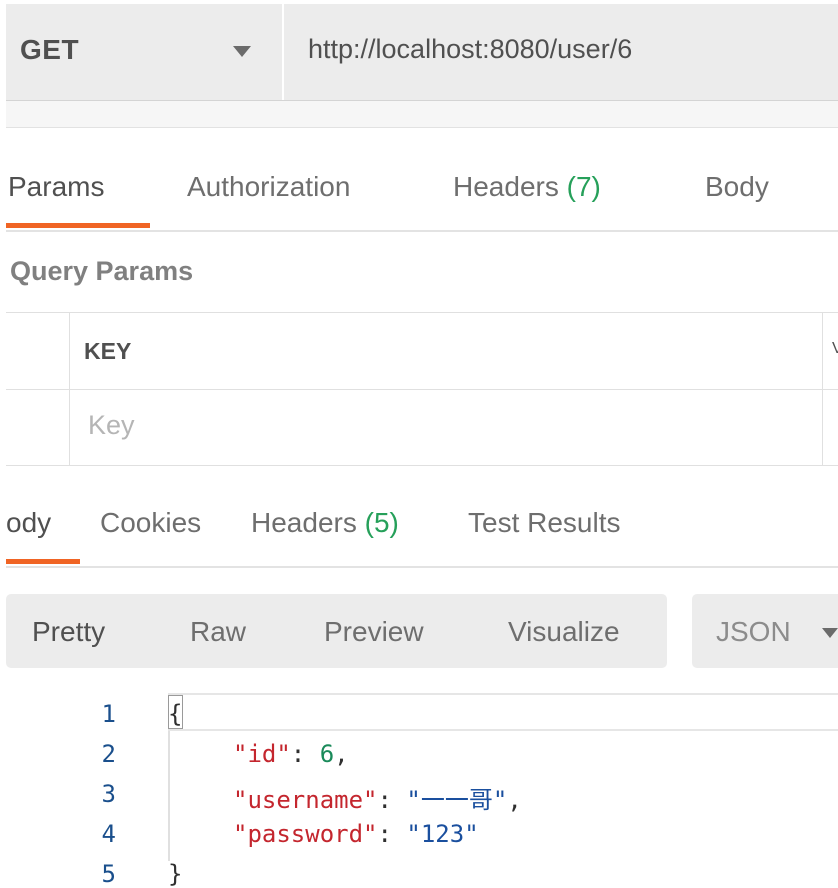 The image size is (838, 888). What do you see at coordinates (422, 114) in the screenshot?
I see `toolbar-strip` at bounding box center [422, 114].